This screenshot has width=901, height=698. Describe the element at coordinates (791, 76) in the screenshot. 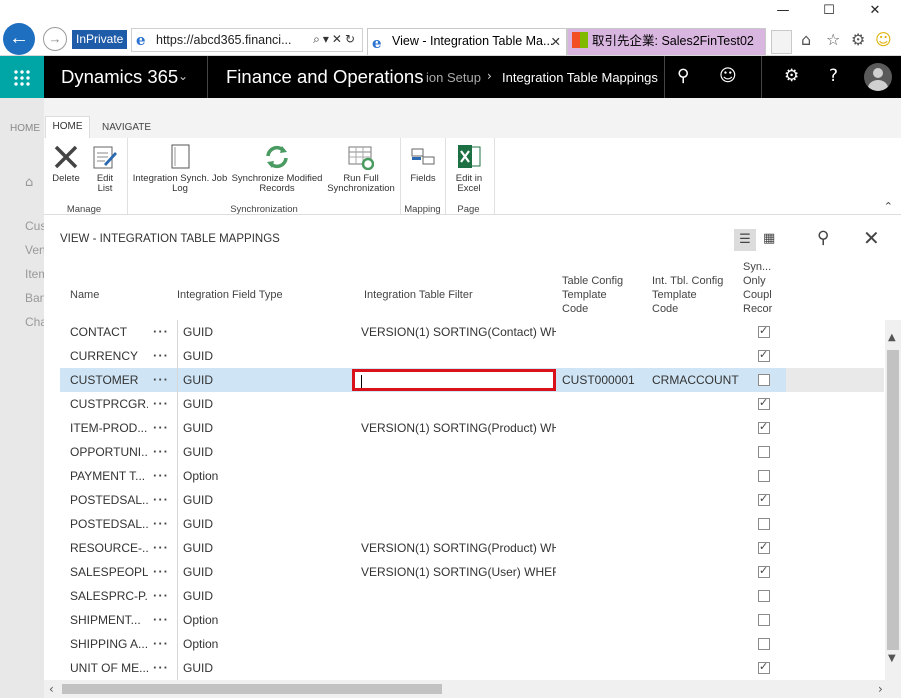

I see `settings-gear-icon: ⚙` at that location.